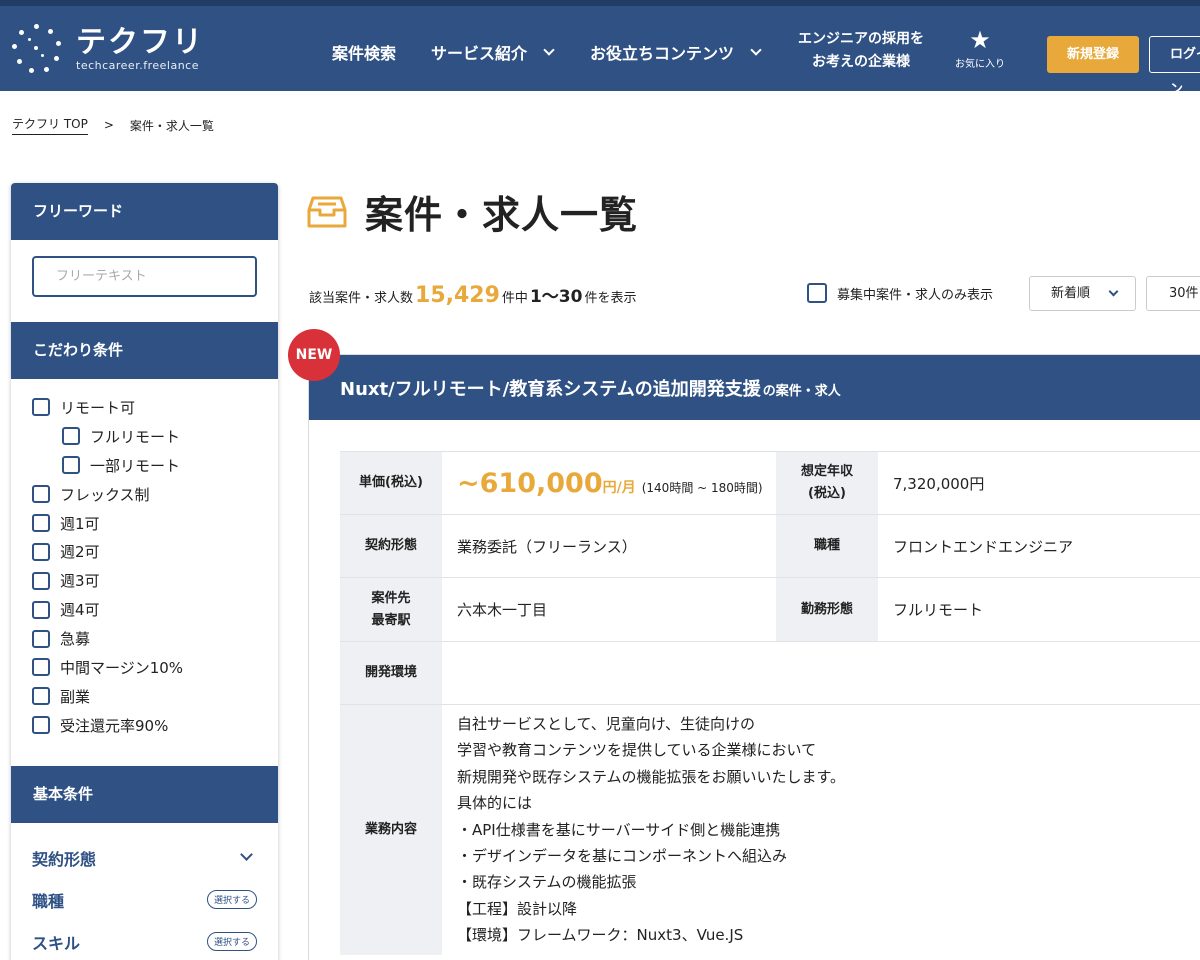 This screenshot has width=1200, height=960. I want to click on condition-week2: 週2可, so click(155, 551).